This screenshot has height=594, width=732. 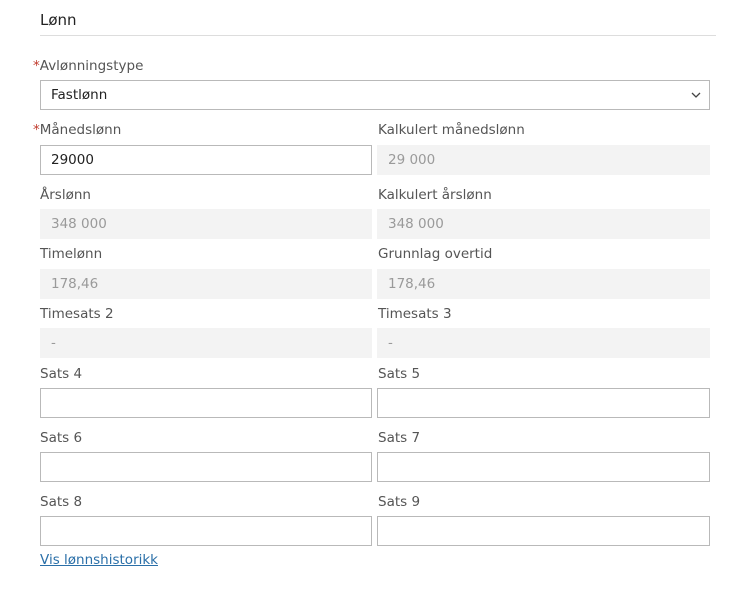 What do you see at coordinates (79, 95) in the screenshot?
I see `avlonningstype-selected-value: Fastlønn` at bounding box center [79, 95].